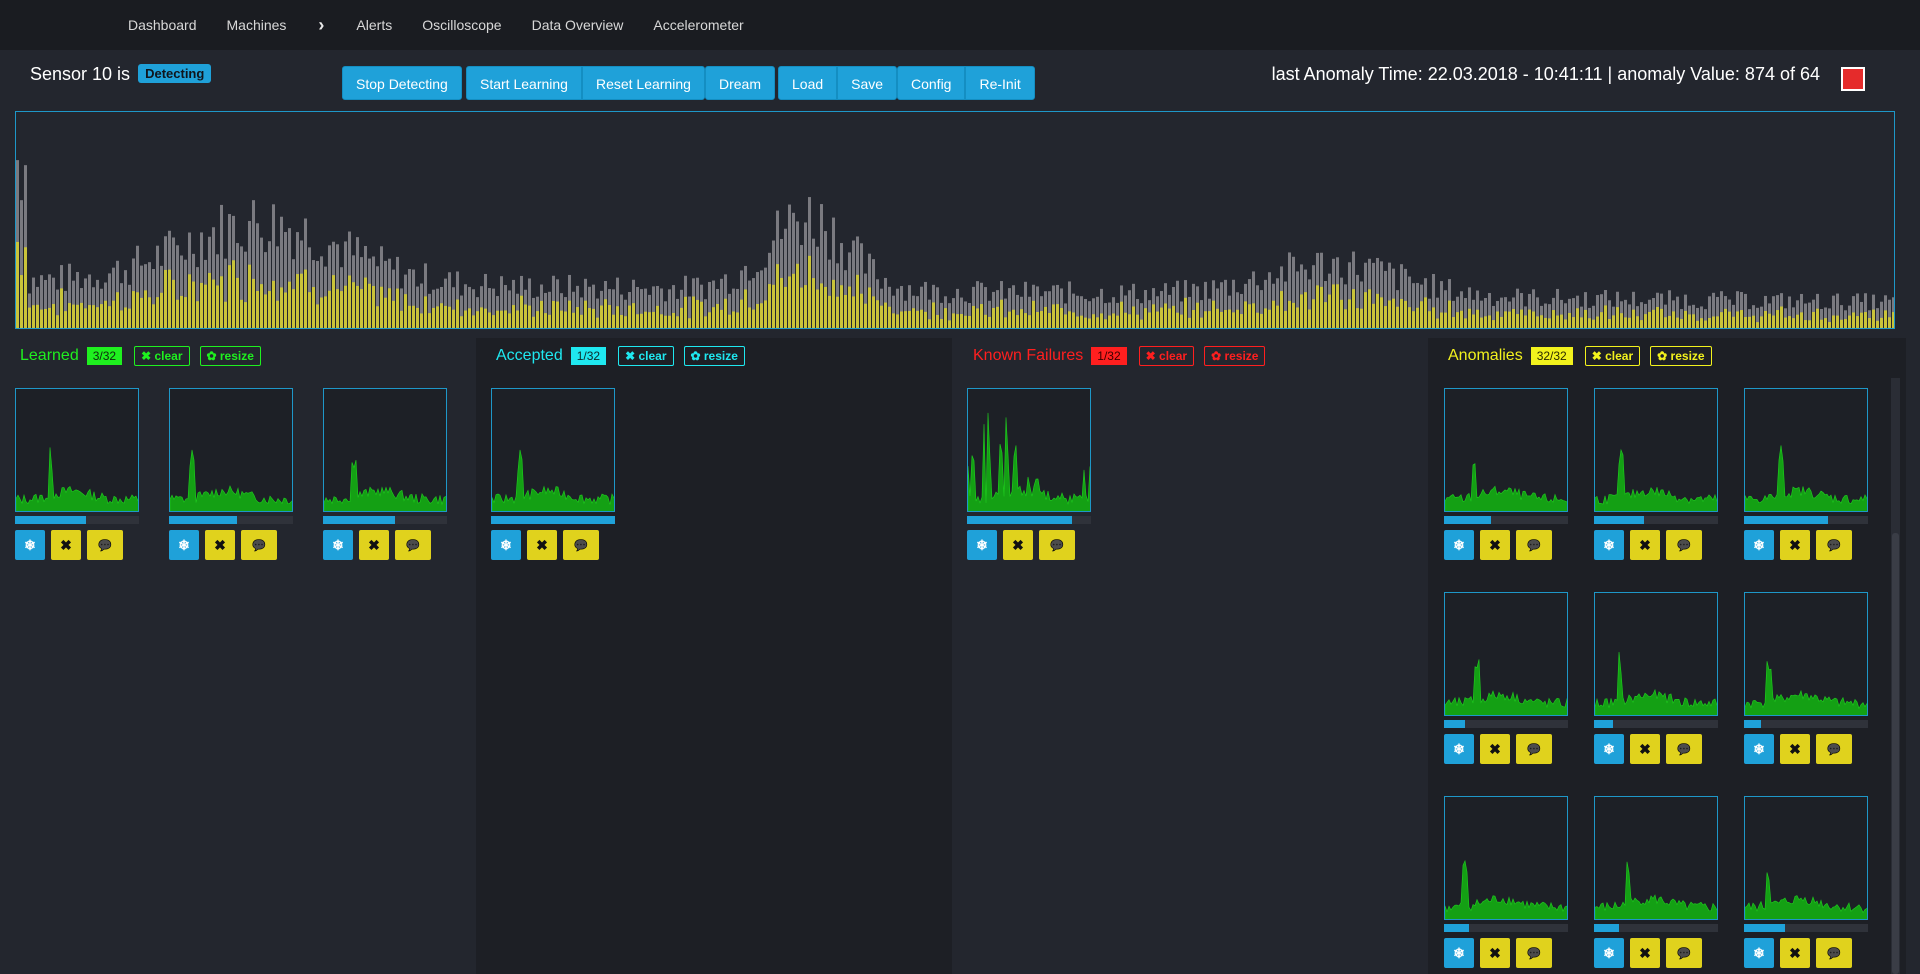 This screenshot has height=974, width=1920. I want to click on reinit-button: Re-Init, so click(1000, 83).